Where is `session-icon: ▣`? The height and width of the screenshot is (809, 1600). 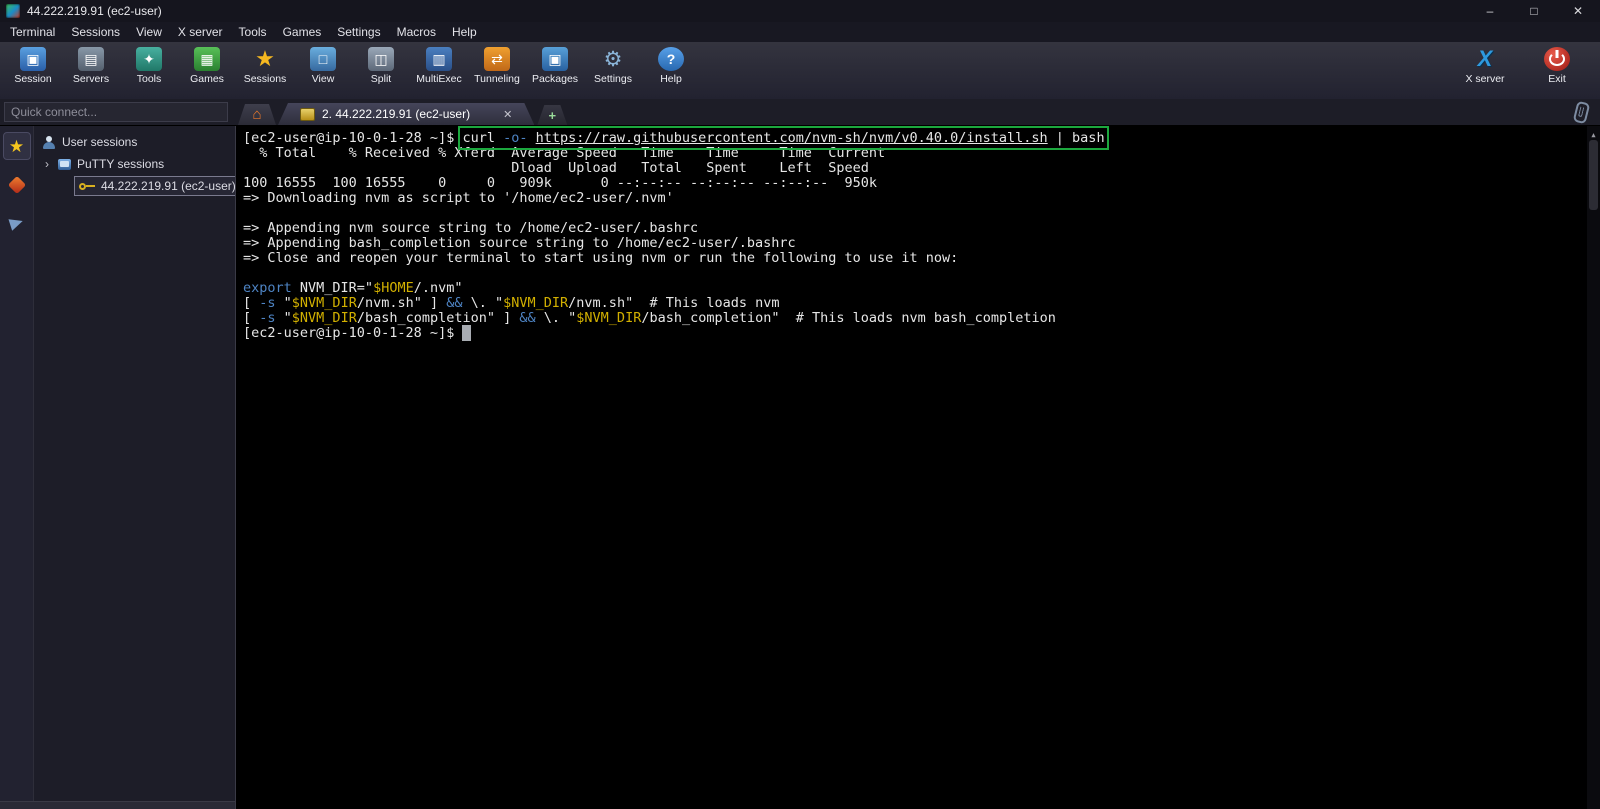
session-icon: ▣ is located at coordinates (33, 59).